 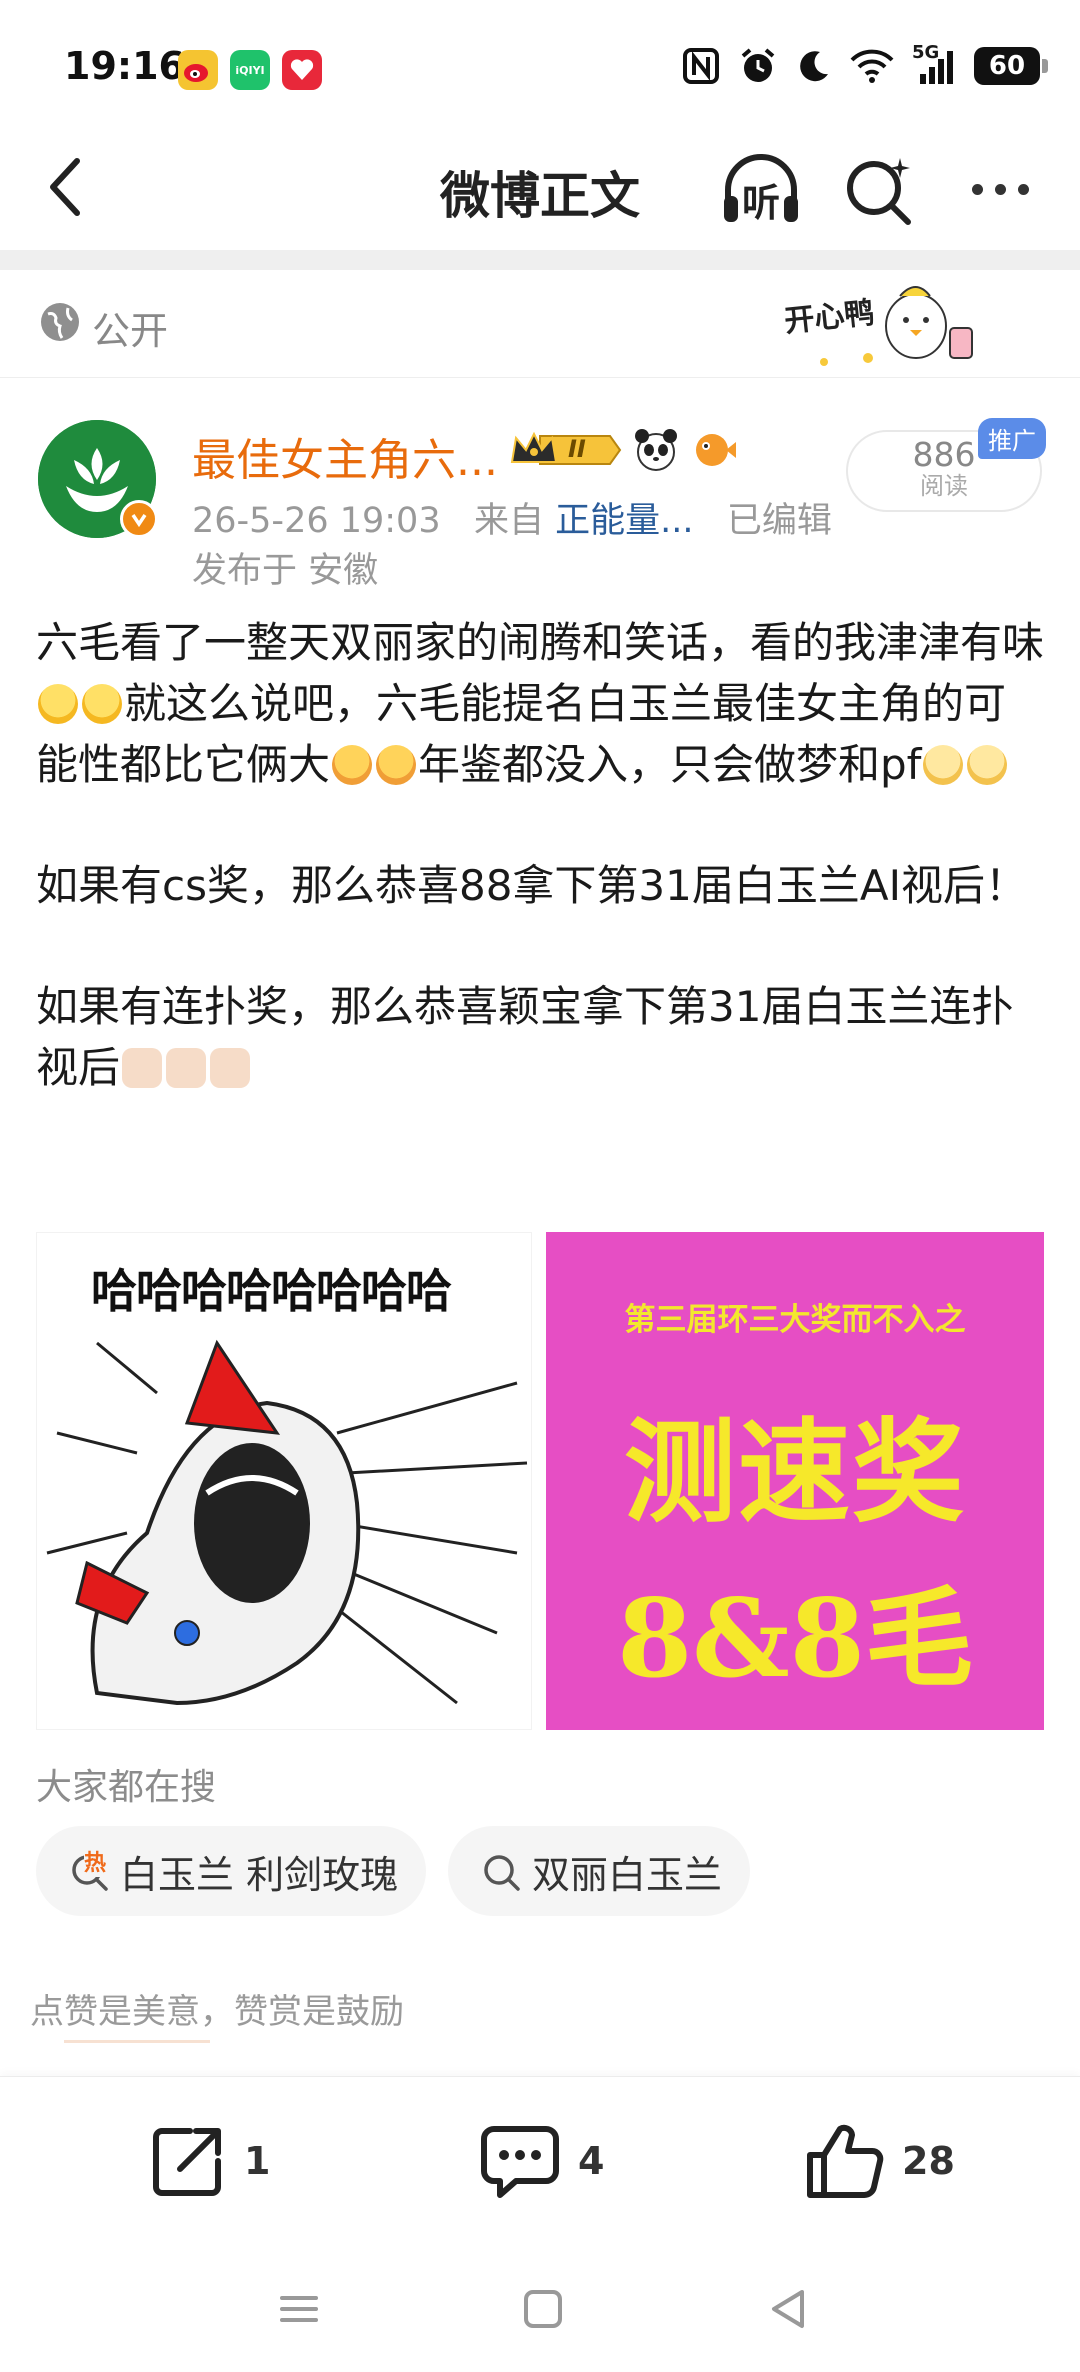 What do you see at coordinates (714, 450) in the screenshot?
I see `pufferfish-icon` at bounding box center [714, 450].